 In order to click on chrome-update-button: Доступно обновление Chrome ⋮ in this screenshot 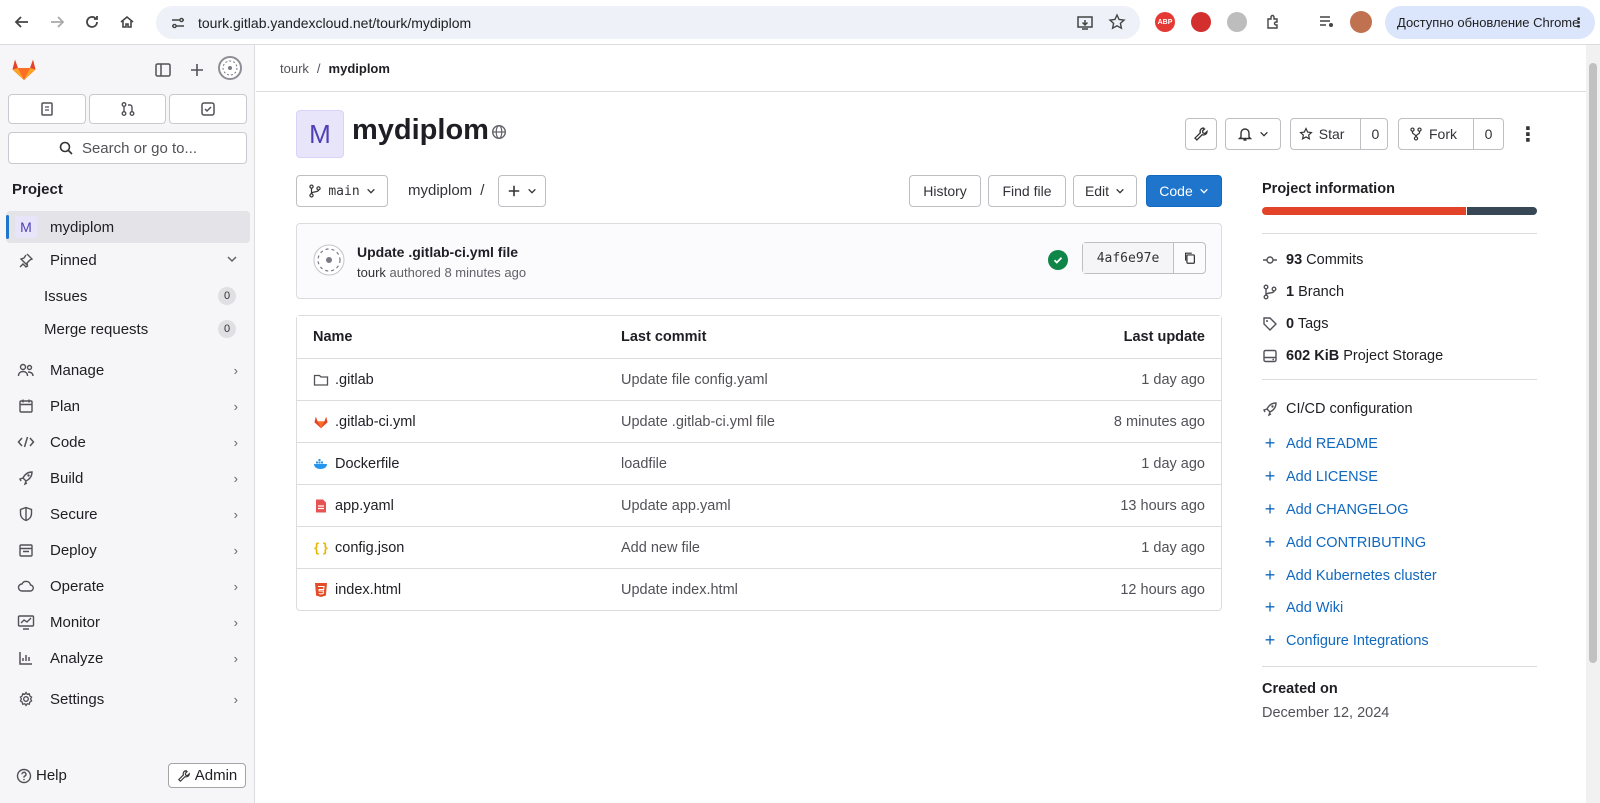, I will do `click(1490, 22)`.